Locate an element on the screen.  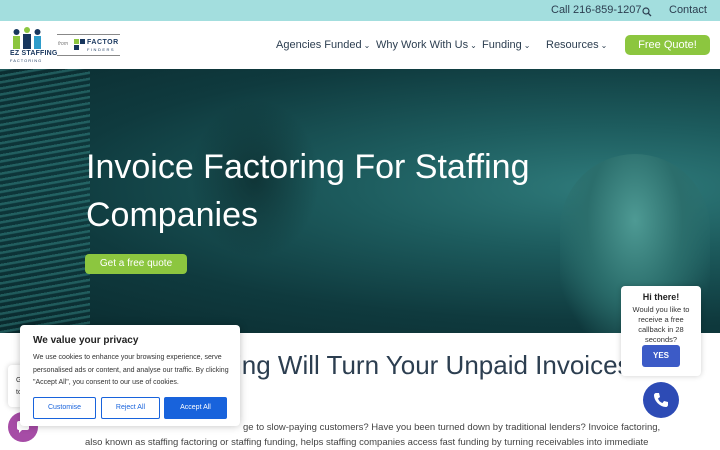
chat-yes-button: YES is located at coordinates (661, 356).